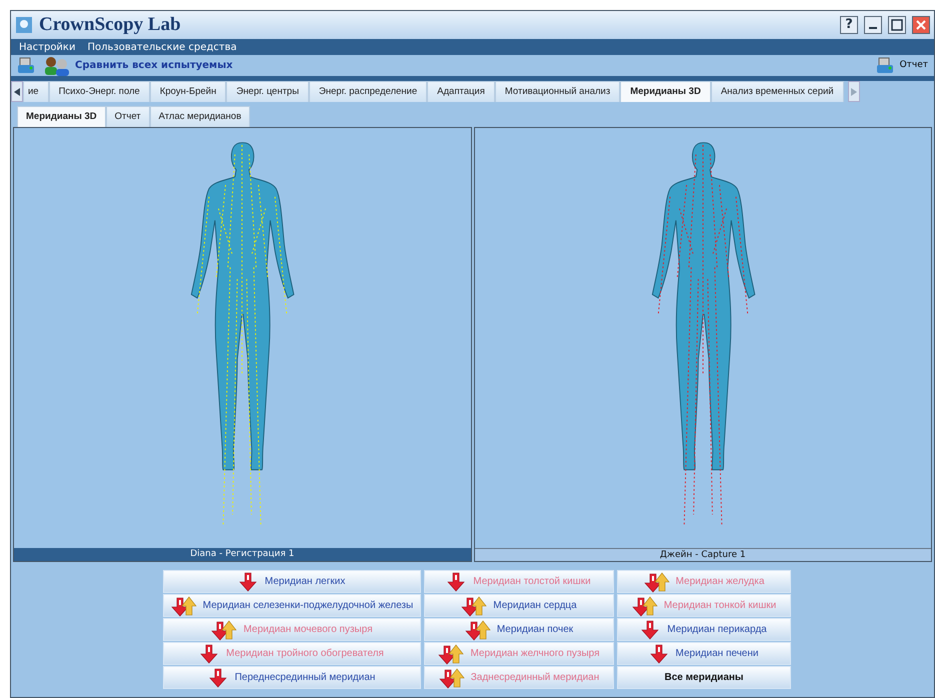 The height and width of the screenshot is (698, 935). Describe the element at coordinates (36, 91) in the screenshot. I see `tab: ие` at that location.